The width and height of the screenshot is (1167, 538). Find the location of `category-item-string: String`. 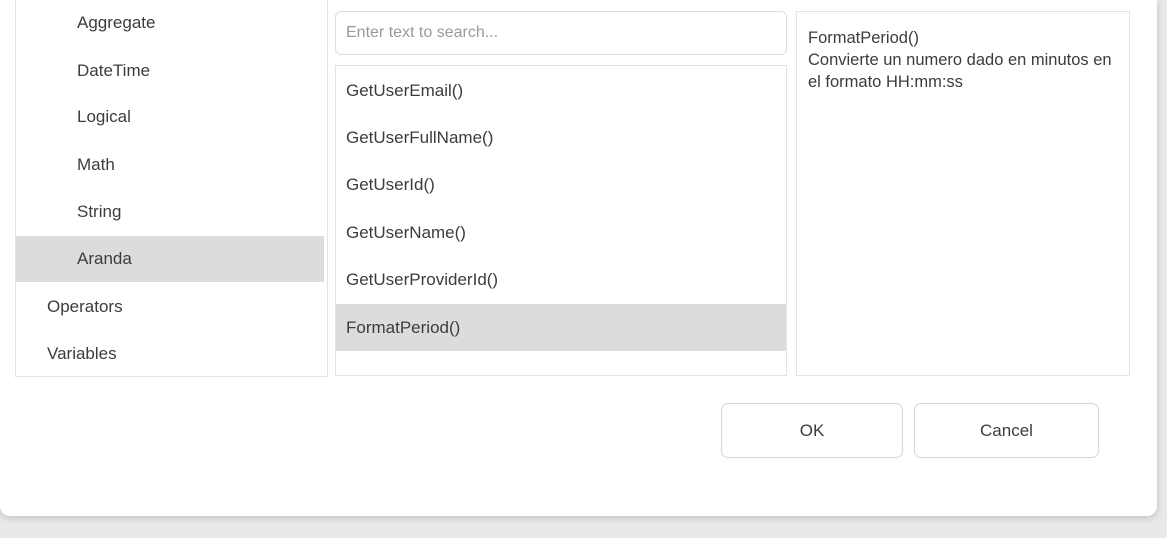

category-item-string: String is located at coordinates (170, 212).